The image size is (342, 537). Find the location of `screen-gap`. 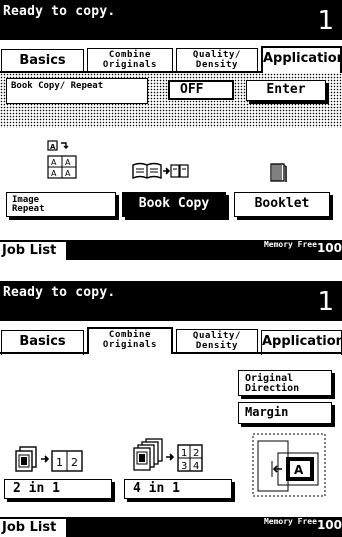

screen-gap is located at coordinates (171, 270).